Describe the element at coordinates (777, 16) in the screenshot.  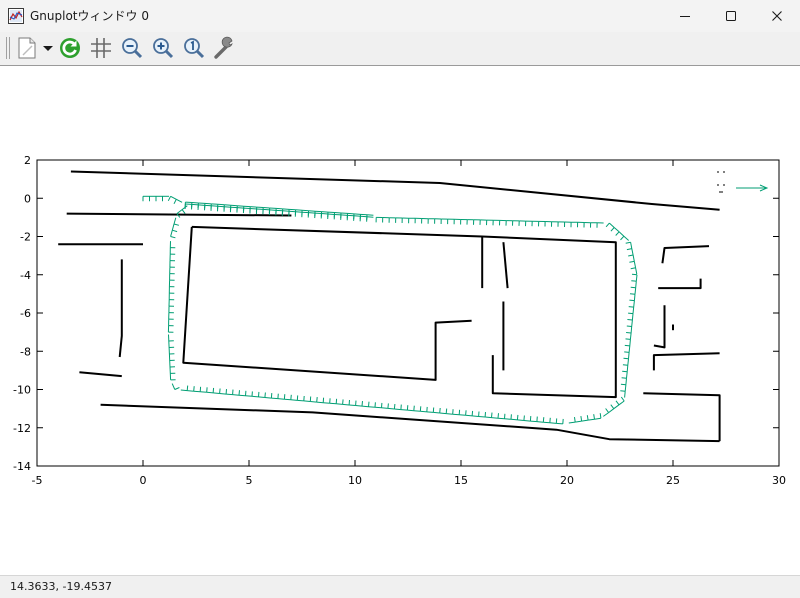
I see `close-button` at that location.